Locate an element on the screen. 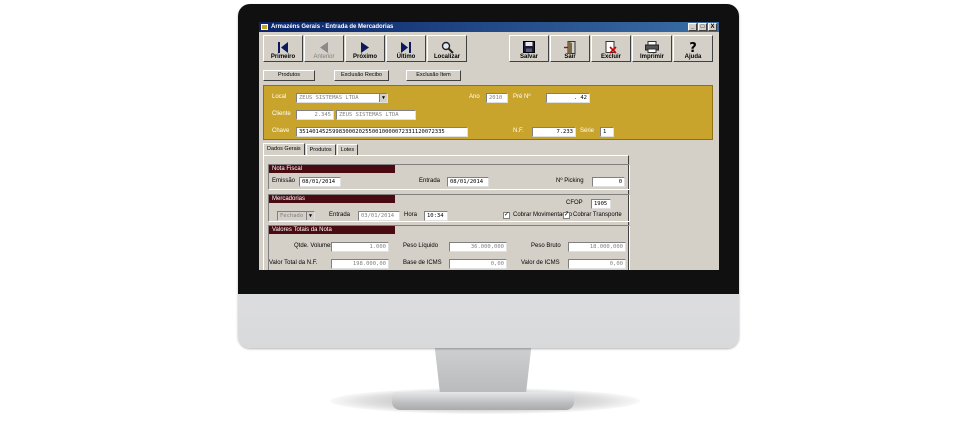 The width and height of the screenshot is (965, 425). goods-entry-label: Entrada is located at coordinates (340, 215).